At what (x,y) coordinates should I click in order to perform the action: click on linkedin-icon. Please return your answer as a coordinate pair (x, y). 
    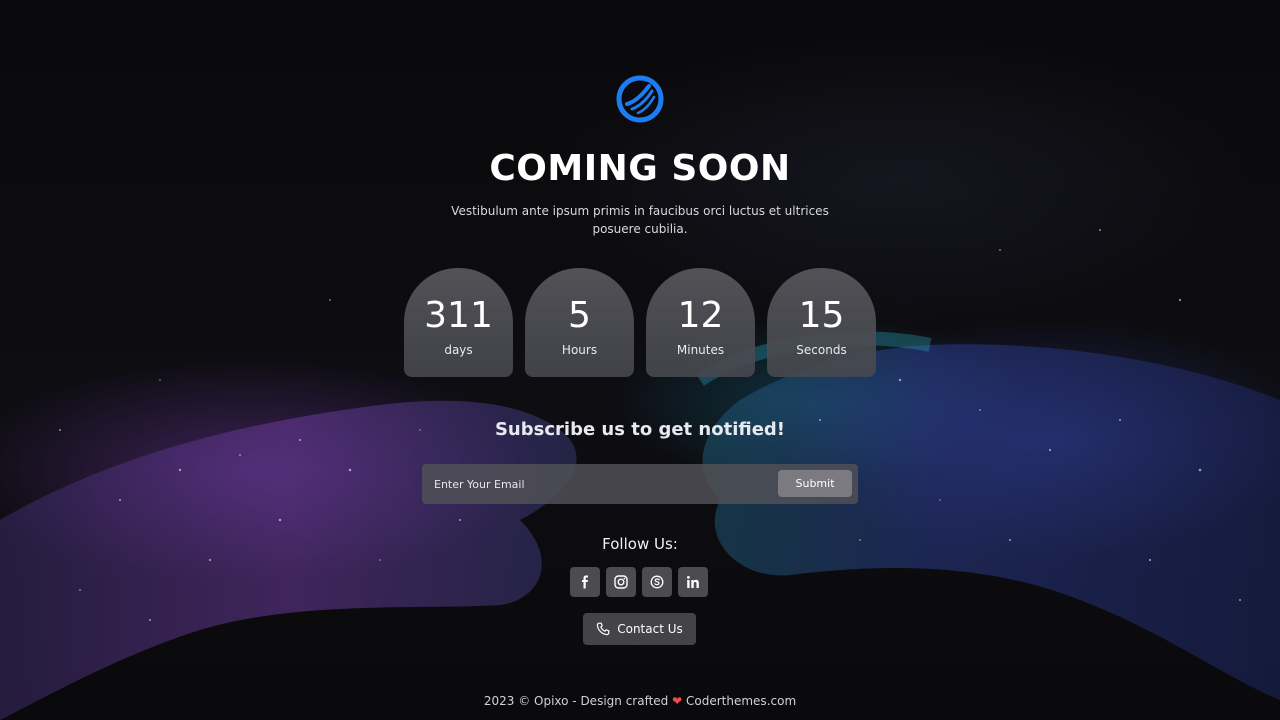
    Looking at the image, I should click on (693, 582).